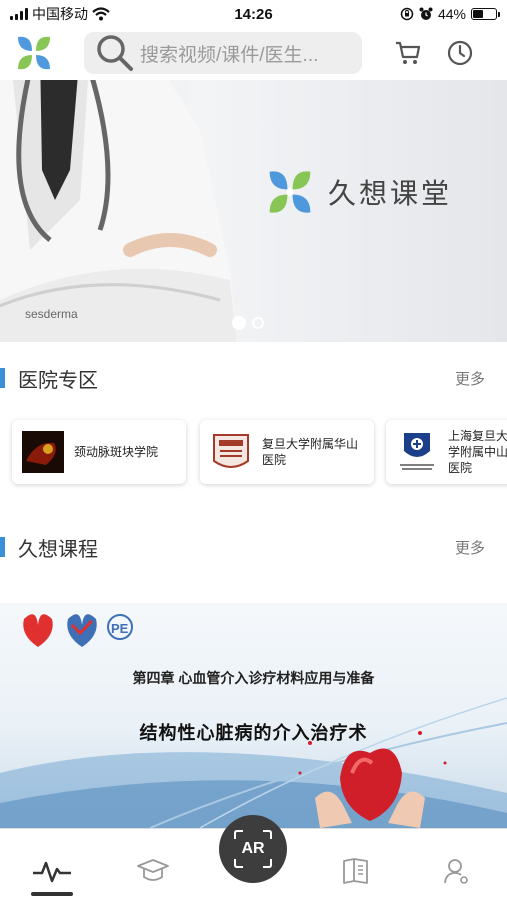 This screenshot has width=507, height=900. Describe the element at coordinates (417, 451) in the screenshot. I see `zhongshan-hospital-logo` at that location.